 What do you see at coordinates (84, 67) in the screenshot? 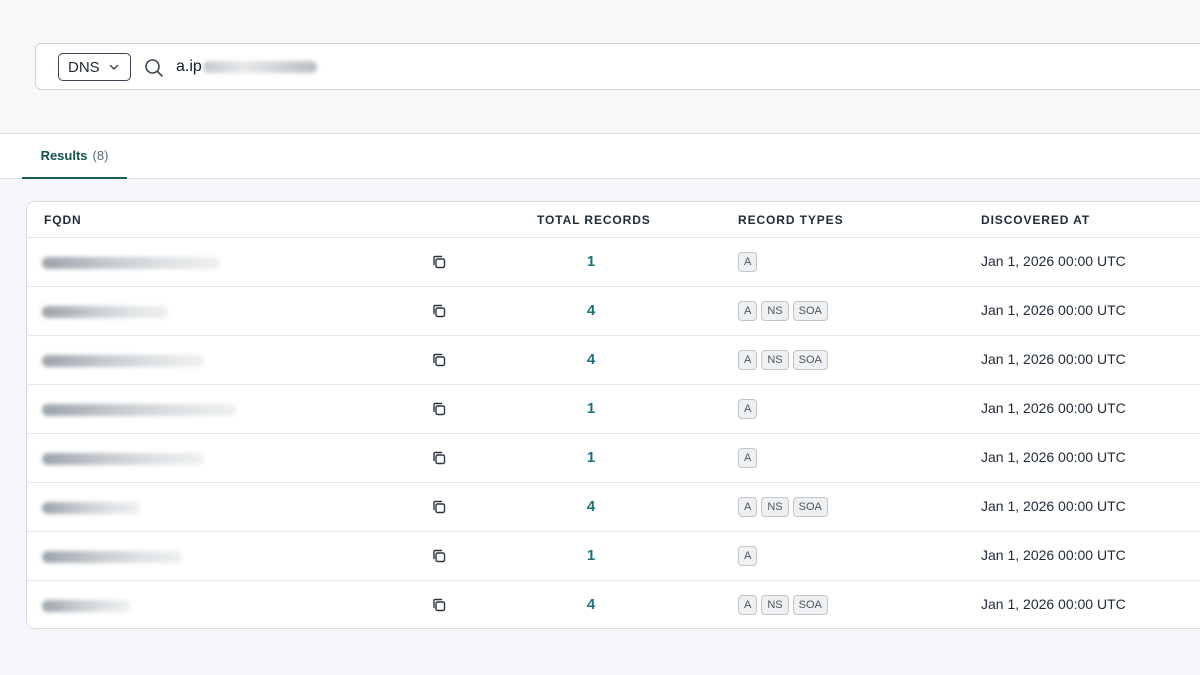
I see `search-type-label: DNS` at bounding box center [84, 67].